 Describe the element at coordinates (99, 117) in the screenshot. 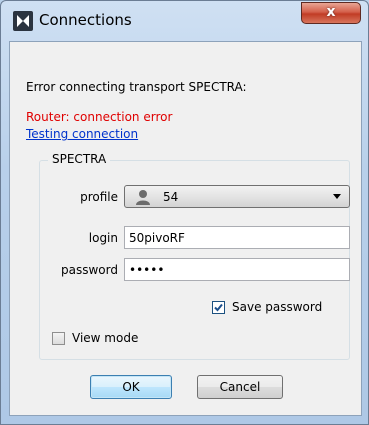

I see `router-error-text: Router: connection error` at that location.